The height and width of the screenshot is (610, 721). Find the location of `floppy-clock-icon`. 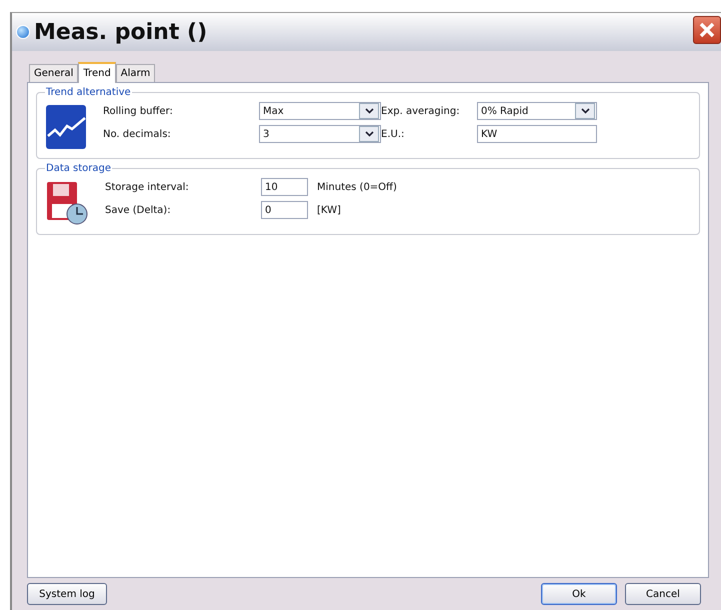

floppy-clock-icon is located at coordinates (67, 203).